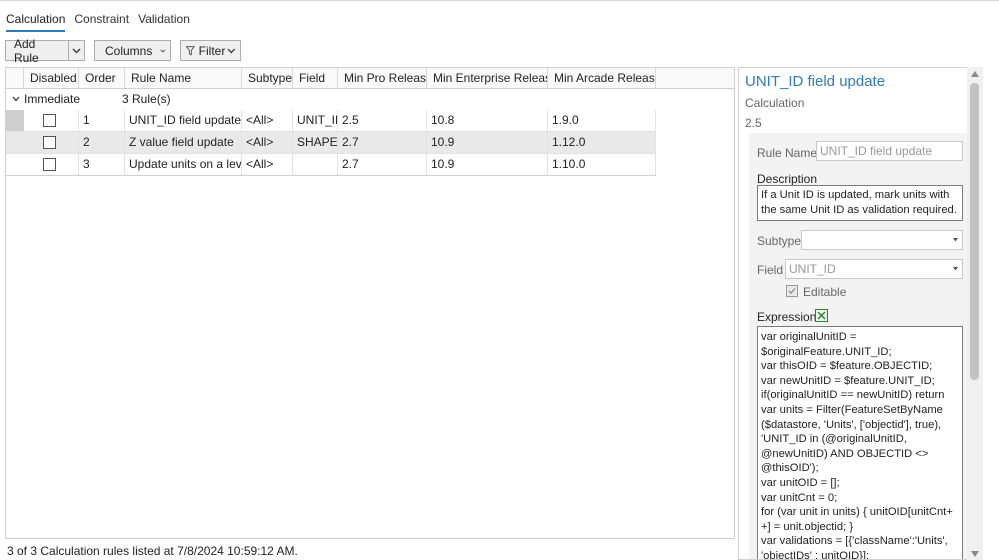 The height and width of the screenshot is (560, 999). I want to click on min-pro-cell: 2.5, so click(382, 120).